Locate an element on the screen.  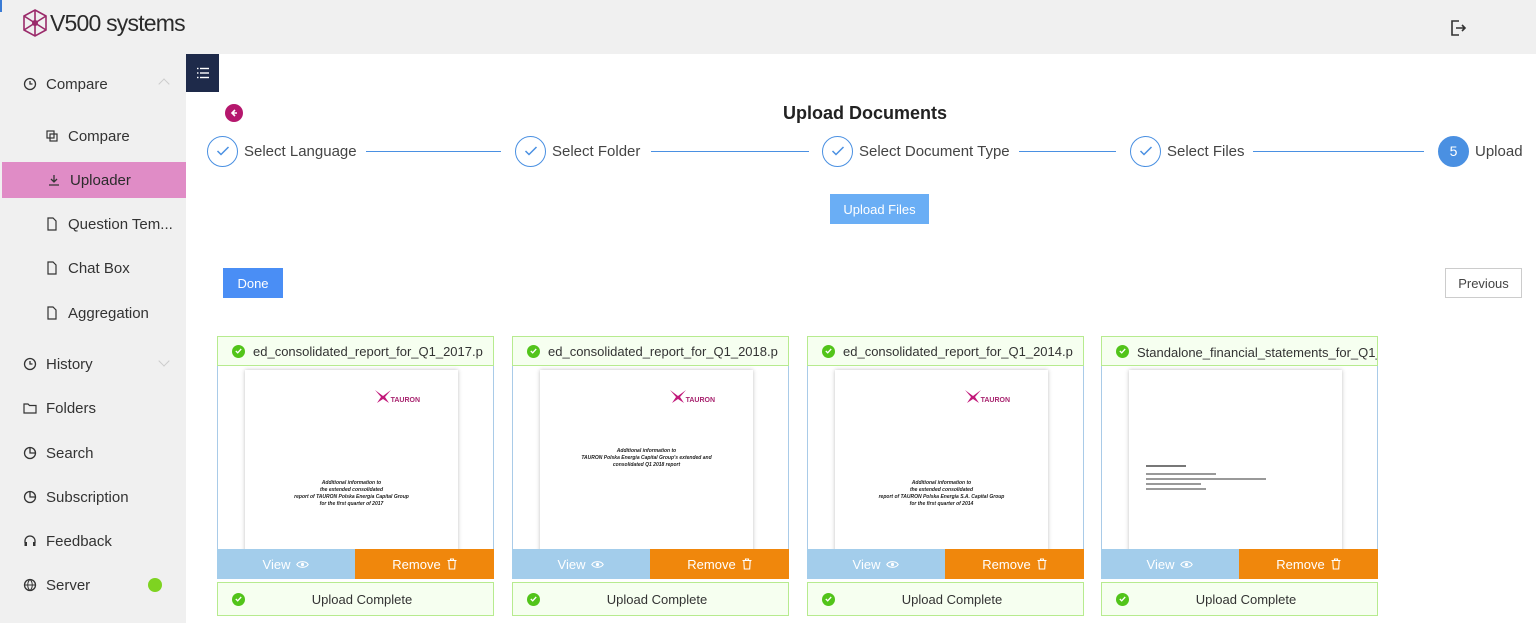
sidebar-item-label: Folders is located at coordinates (71, 408).